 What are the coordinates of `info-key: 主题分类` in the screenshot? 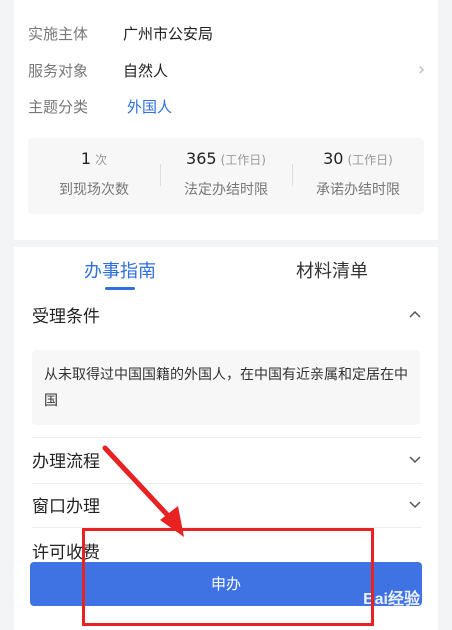 It's located at (58, 106).